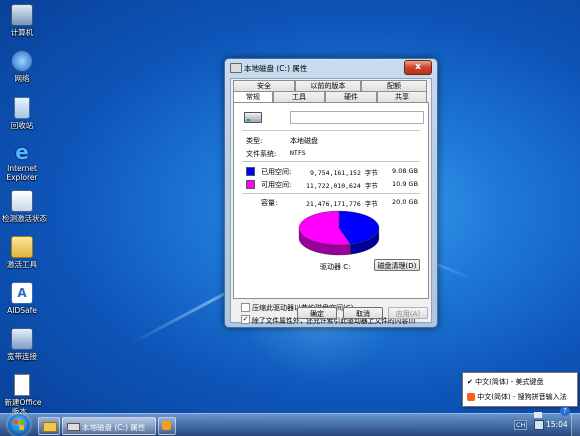 The image size is (580, 436). What do you see at coordinates (363, 313) in the screenshot?
I see `cancel-button: 取消` at bounding box center [363, 313].